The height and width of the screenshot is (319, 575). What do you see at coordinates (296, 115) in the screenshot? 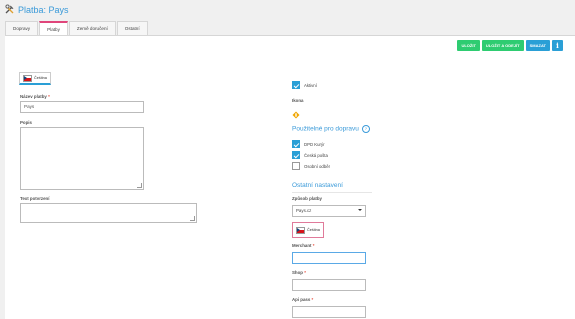
I see `payment-icon-preview` at bounding box center [296, 115].